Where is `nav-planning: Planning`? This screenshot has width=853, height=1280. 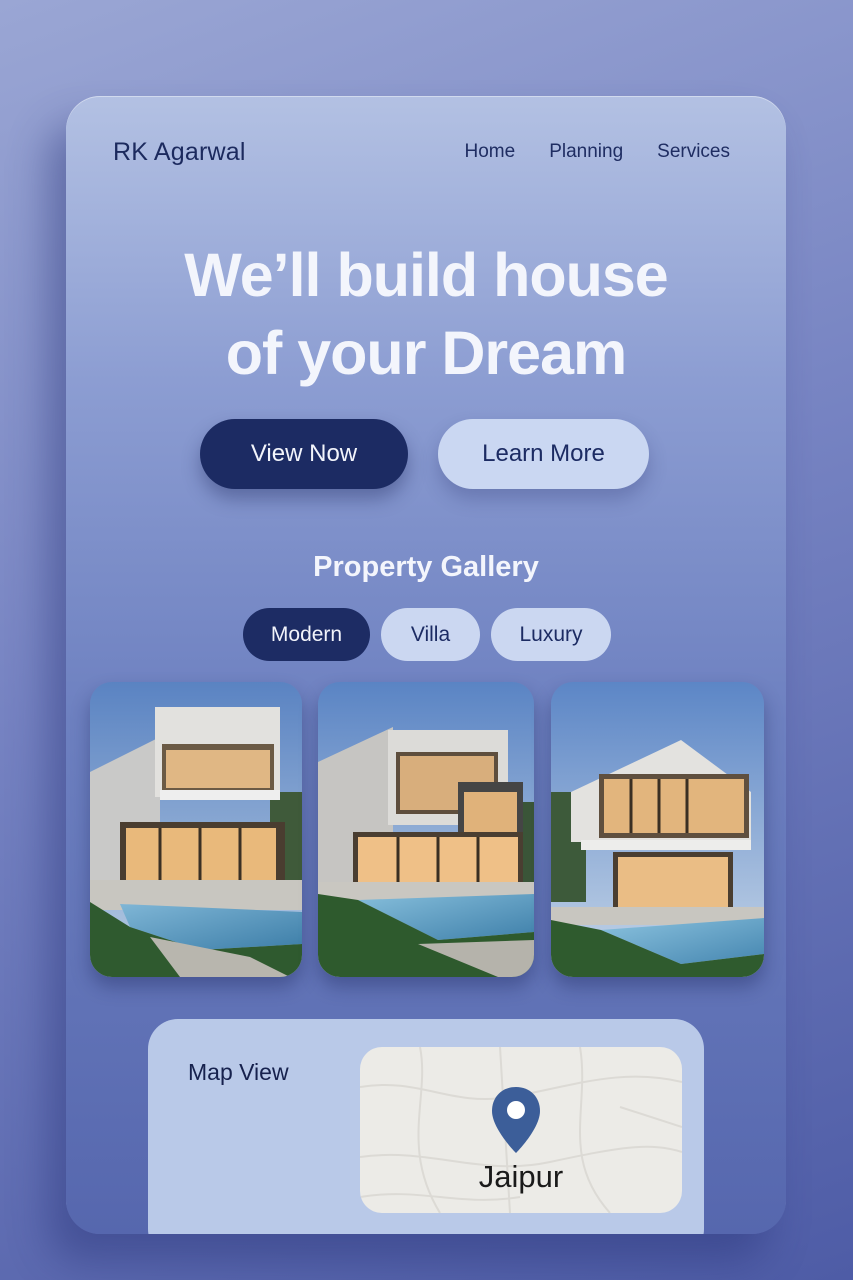
nav-planning: Planning is located at coordinates (586, 152).